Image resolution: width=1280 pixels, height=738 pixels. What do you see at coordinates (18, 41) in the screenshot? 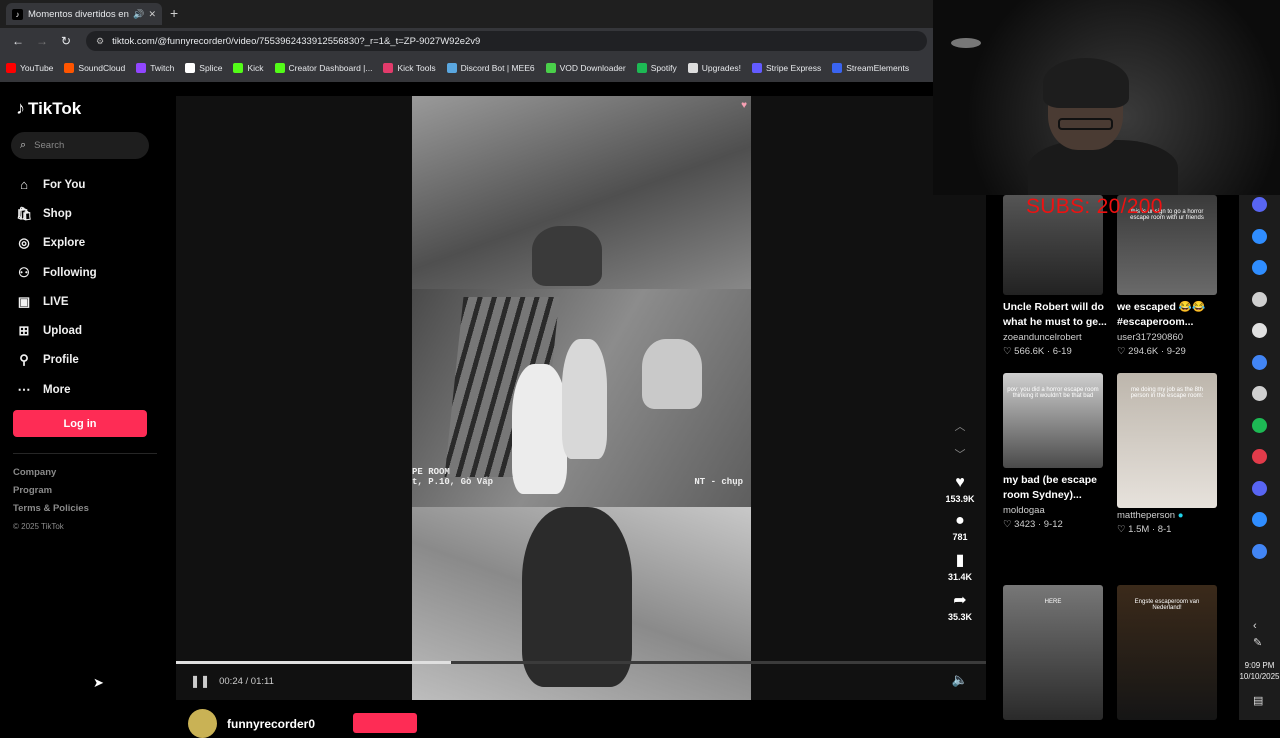
I see `back-button: ←` at bounding box center [18, 41].